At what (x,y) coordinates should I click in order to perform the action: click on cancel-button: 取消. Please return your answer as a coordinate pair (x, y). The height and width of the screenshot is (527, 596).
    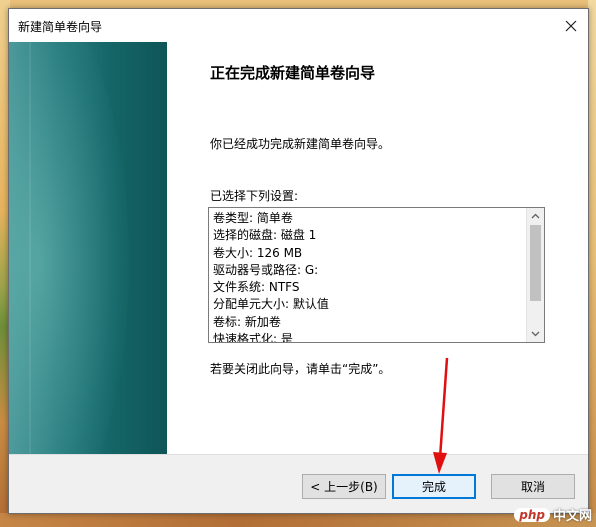
    Looking at the image, I should click on (533, 486).